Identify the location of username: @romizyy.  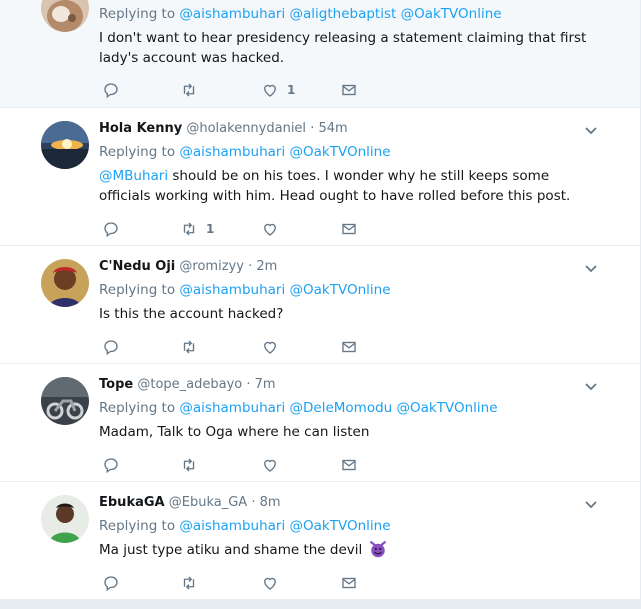
(211, 266).